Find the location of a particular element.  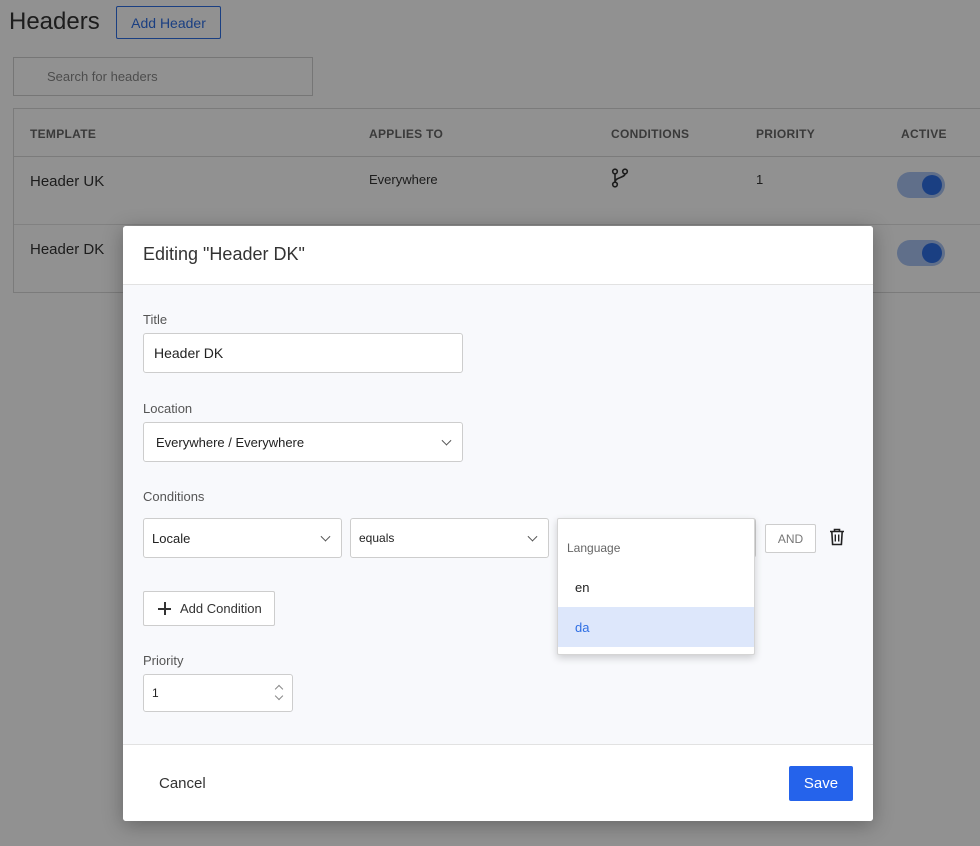

dropdown-option-da: da is located at coordinates (656, 627).